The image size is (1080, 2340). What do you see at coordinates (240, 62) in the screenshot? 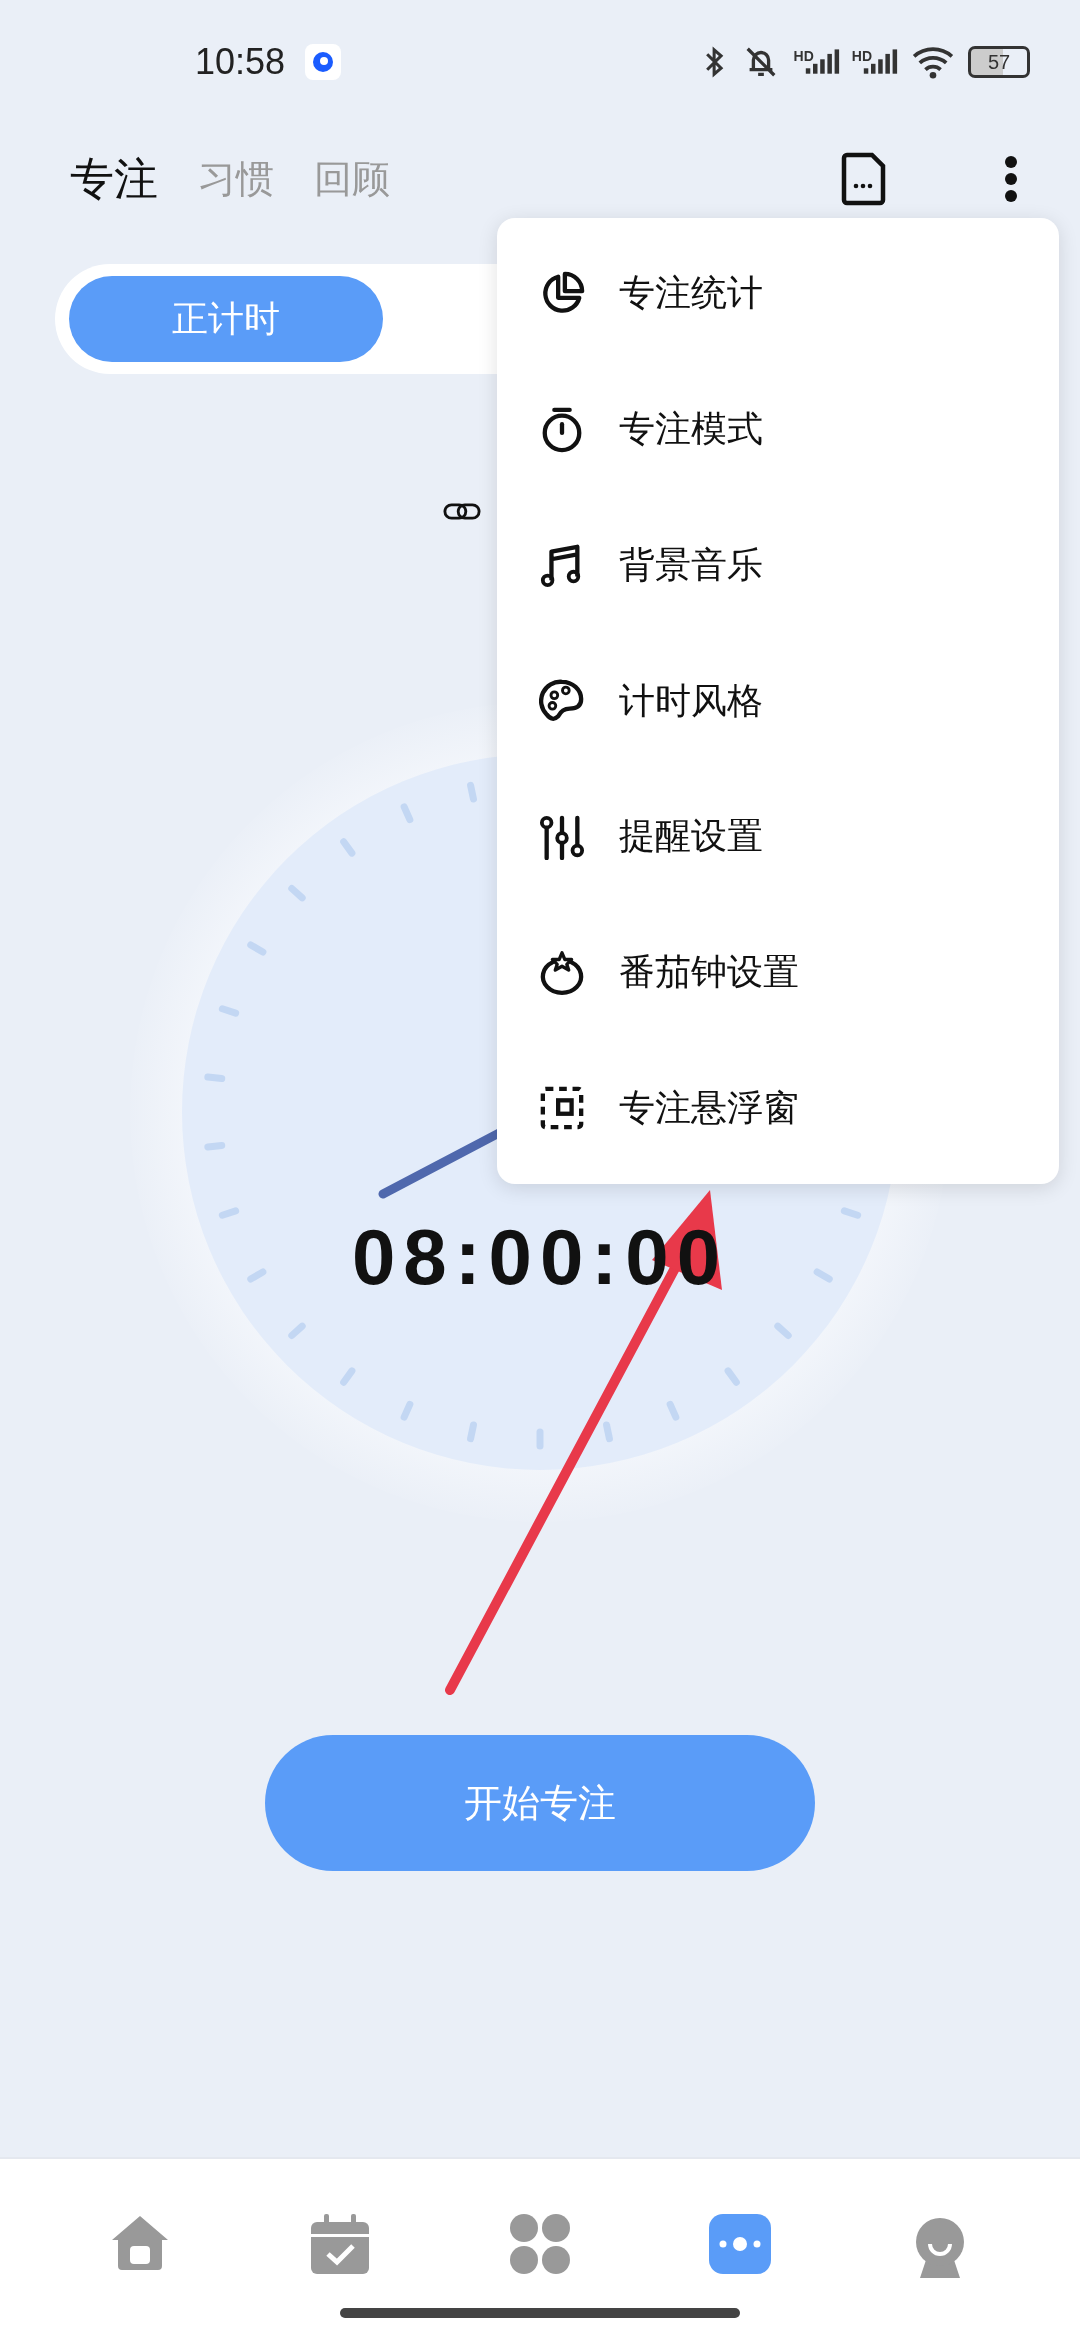
I see `status-time: 10:58` at bounding box center [240, 62].